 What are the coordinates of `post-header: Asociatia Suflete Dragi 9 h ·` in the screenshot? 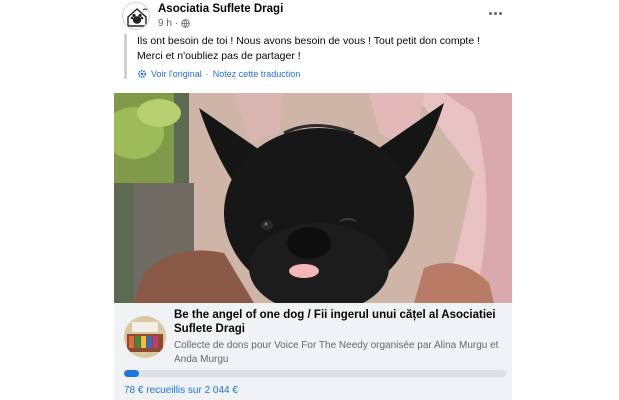 It's located at (317, 17).